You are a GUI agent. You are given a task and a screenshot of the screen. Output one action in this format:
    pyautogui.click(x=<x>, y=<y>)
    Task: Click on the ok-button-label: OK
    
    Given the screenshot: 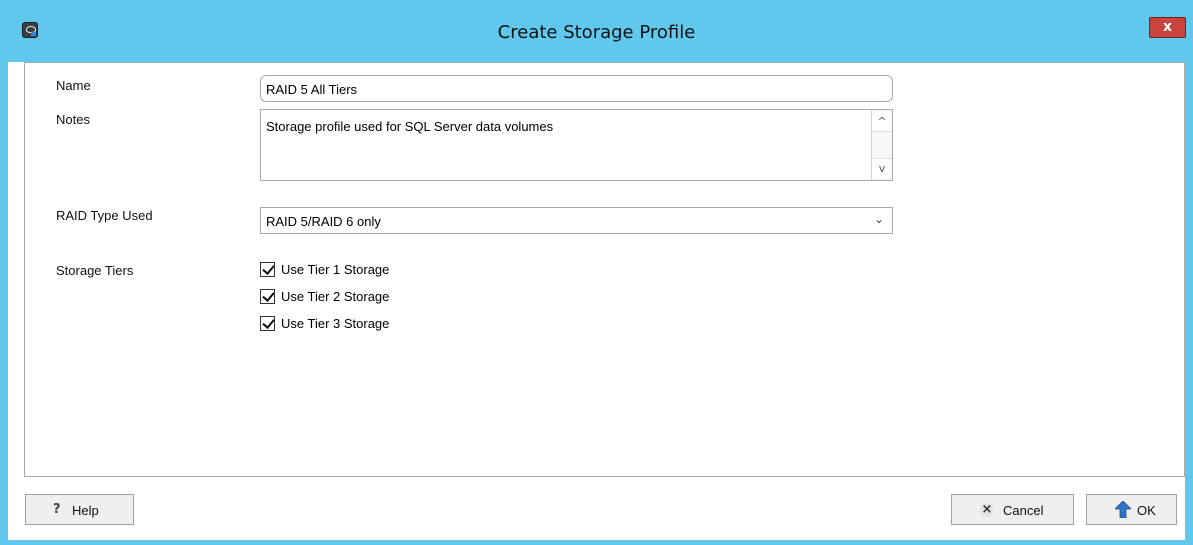 What is the action you would take?
    pyautogui.click(x=1146, y=510)
    